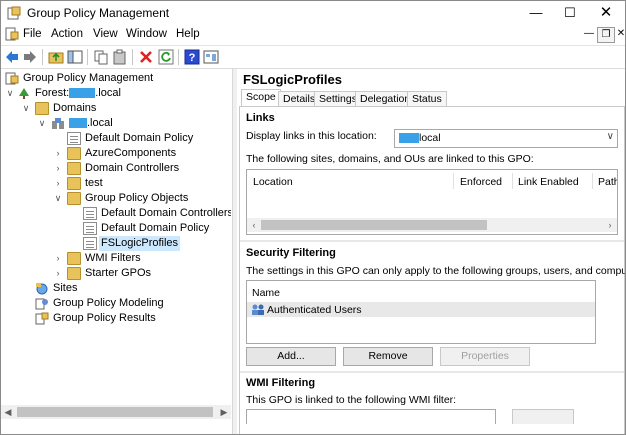 This screenshot has width=626, height=435. What do you see at coordinates (30, 57) in the screenshot?
I see `forward-icon` at bounding box center [30, 57].